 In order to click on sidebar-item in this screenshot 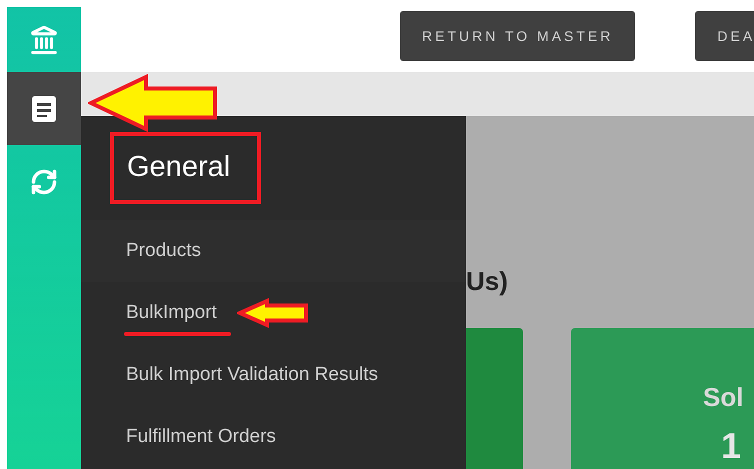, I will do `click(44, 108)`.